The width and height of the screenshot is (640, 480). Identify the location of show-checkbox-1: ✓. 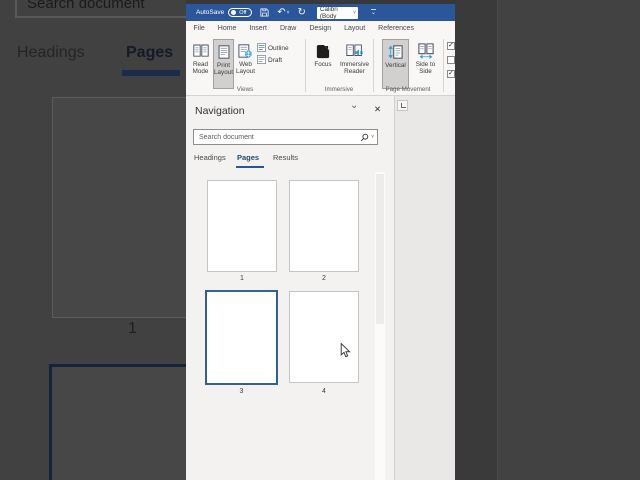
(451, 46).